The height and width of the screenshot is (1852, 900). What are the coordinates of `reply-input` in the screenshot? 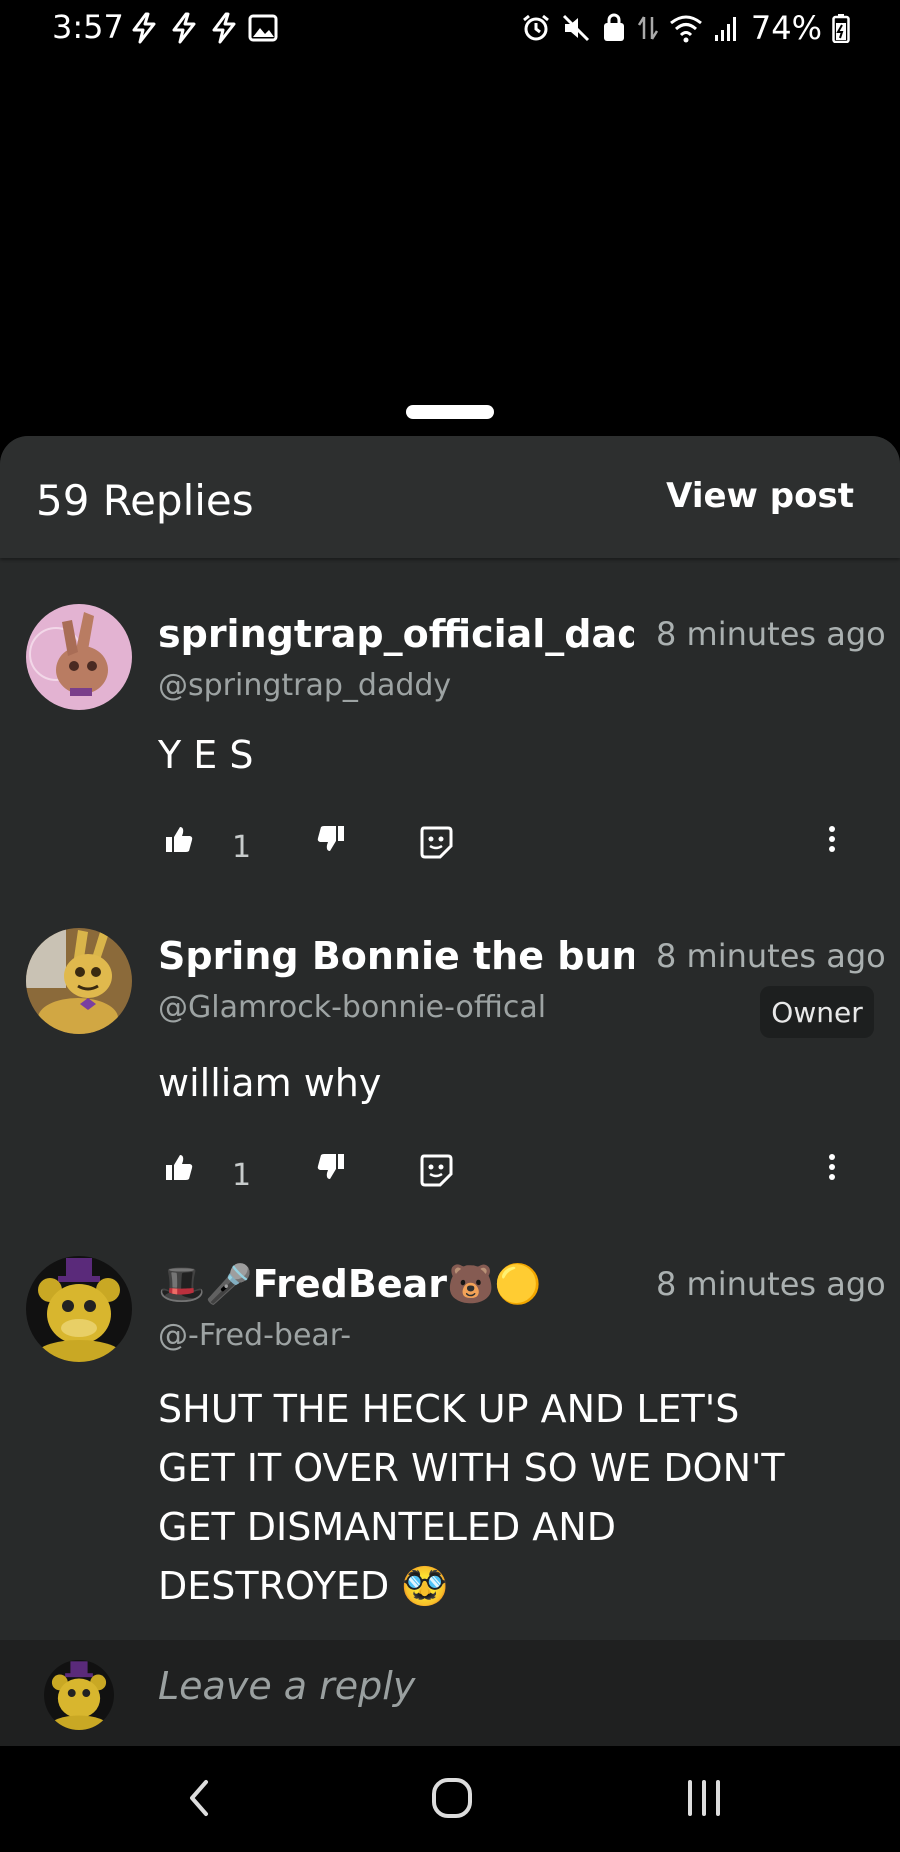 It's located at (508, 1686).